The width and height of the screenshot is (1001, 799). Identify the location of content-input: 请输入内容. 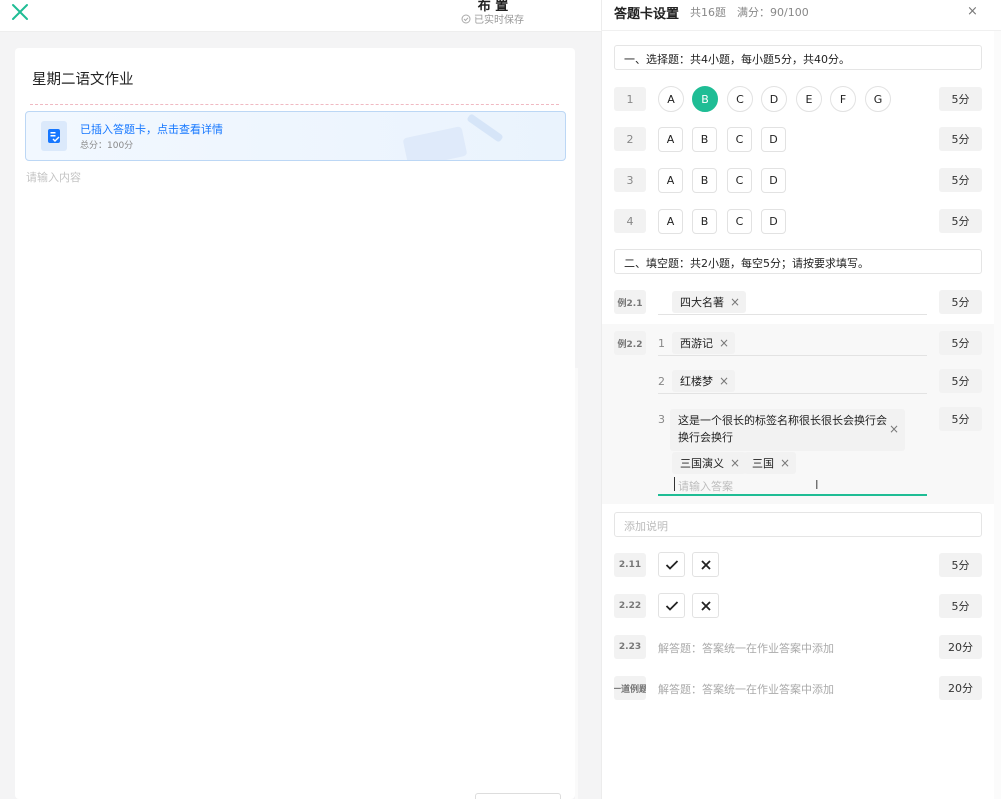
(53, 177).